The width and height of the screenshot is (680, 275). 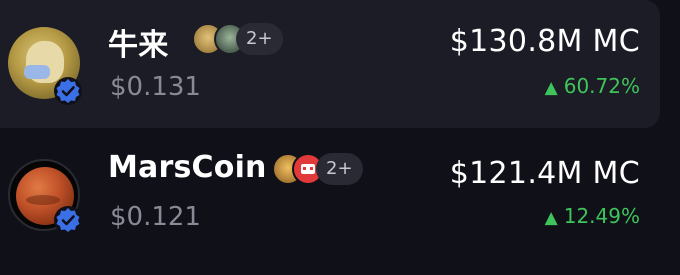 What do you see at coordinates (187, 167) in the screenshot?
I see `token-name: MarsCoin` at bounding box center [187, 167].